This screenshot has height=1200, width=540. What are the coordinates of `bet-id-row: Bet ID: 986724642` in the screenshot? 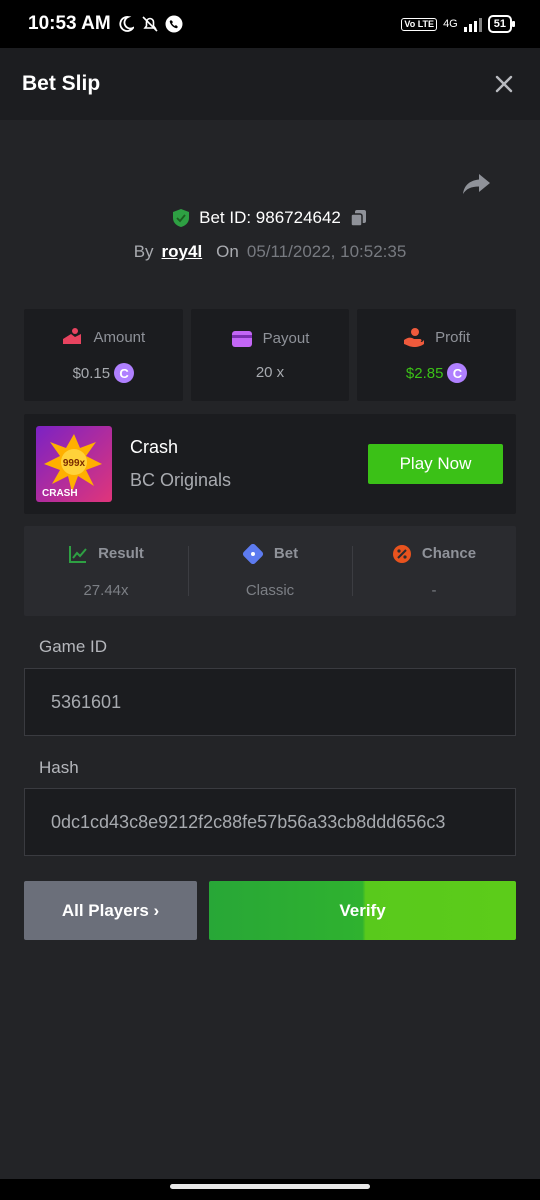 It's located at (270, 218).